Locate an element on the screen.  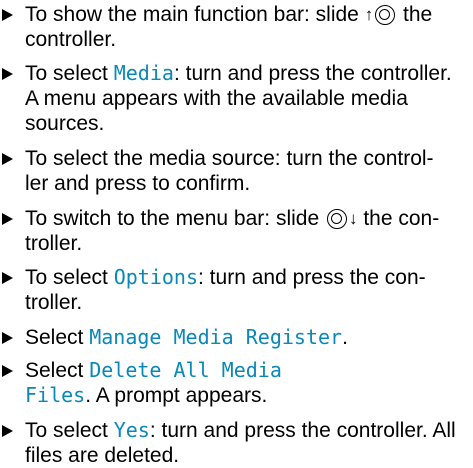
step-select-manage-media-register: Select Manage Media Register. is located at coordinates (236, 337).